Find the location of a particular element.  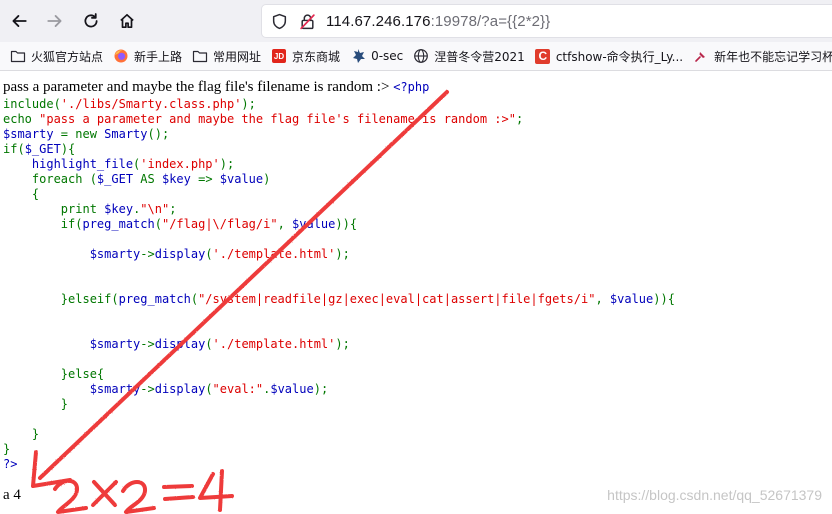

home-icon is located at coordinates (127, 21).